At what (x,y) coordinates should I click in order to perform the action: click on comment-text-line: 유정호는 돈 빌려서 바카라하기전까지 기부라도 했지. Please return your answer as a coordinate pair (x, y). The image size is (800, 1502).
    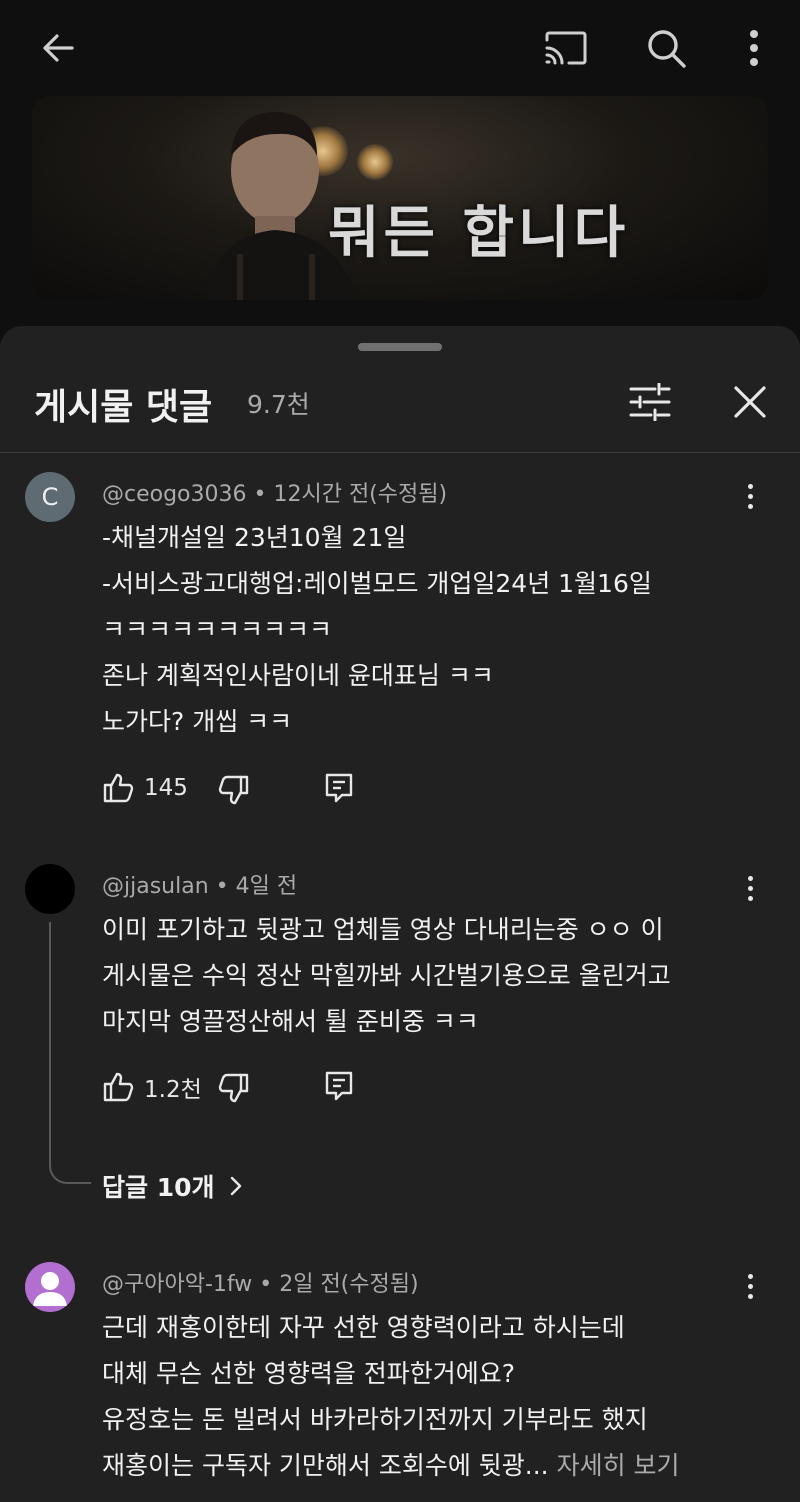
    Looking at the image, I should click on (375, 1419).